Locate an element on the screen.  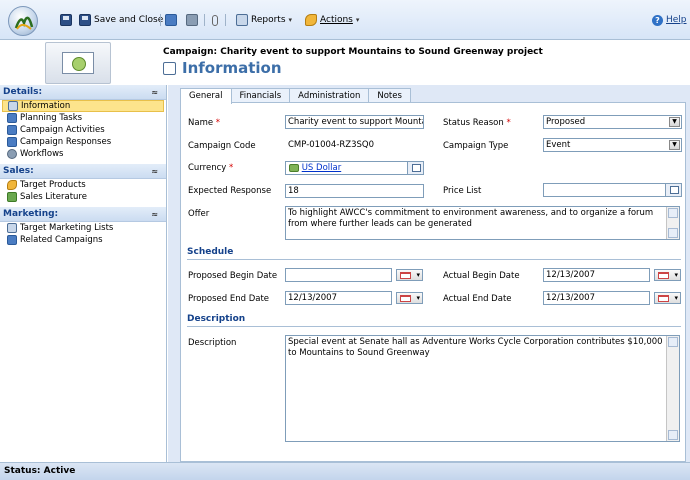
paperclip-icon is located at coordinates (215, 20).